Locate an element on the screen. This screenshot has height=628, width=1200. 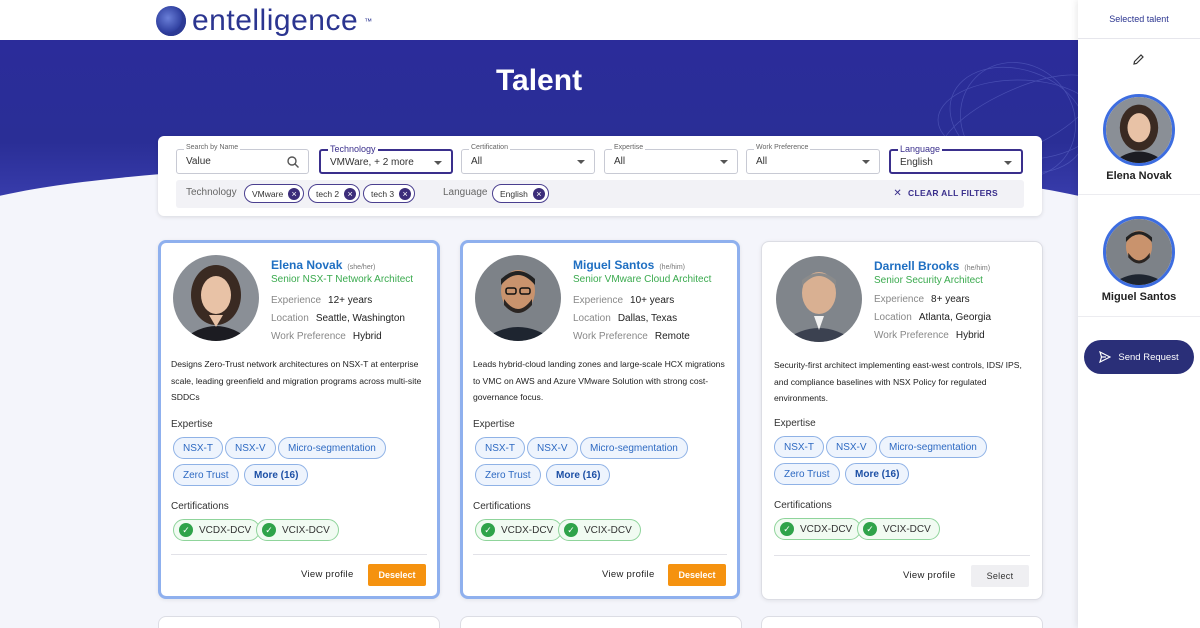
brand-logo: entelligence ™ is located at coordinates (264, 21).